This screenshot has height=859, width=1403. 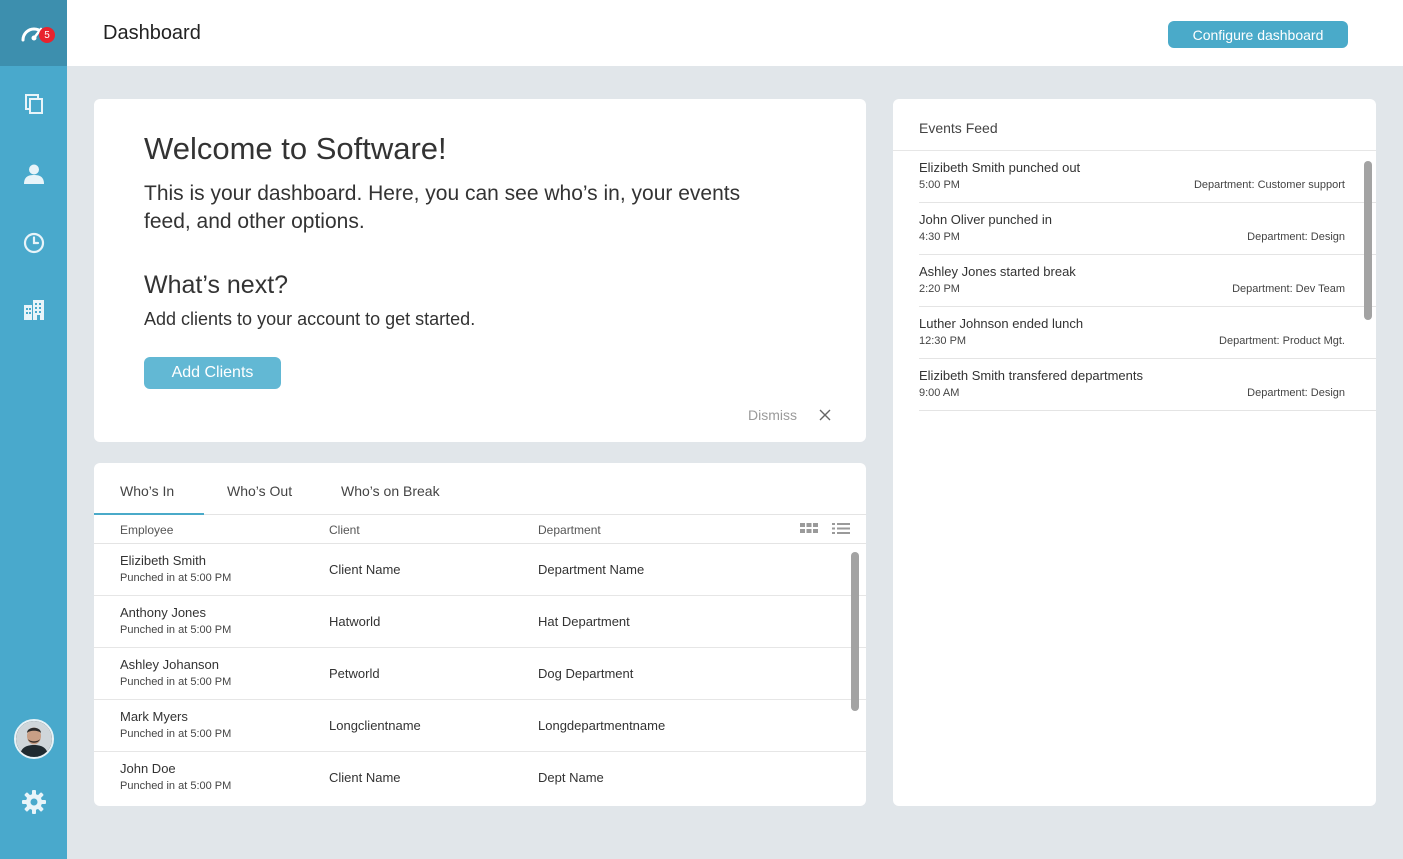 I want to click on tab-whos-in: Who’s In, so click(x=147, y=491).